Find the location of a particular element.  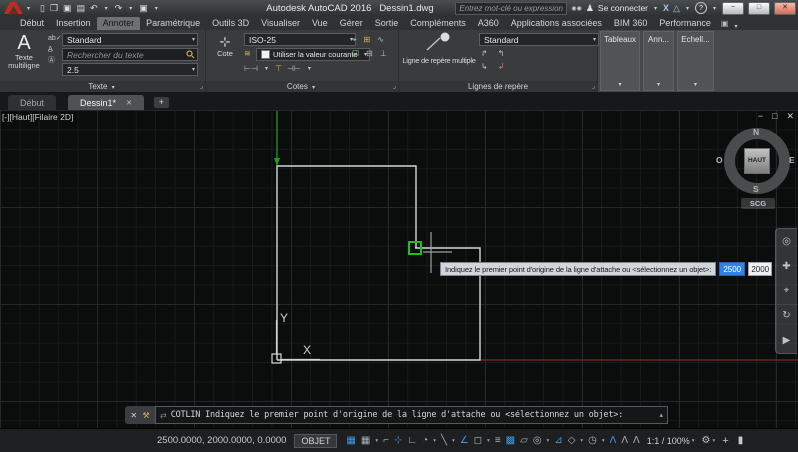

ucs-dropdown: SCG is located at coordinates (758, 203).